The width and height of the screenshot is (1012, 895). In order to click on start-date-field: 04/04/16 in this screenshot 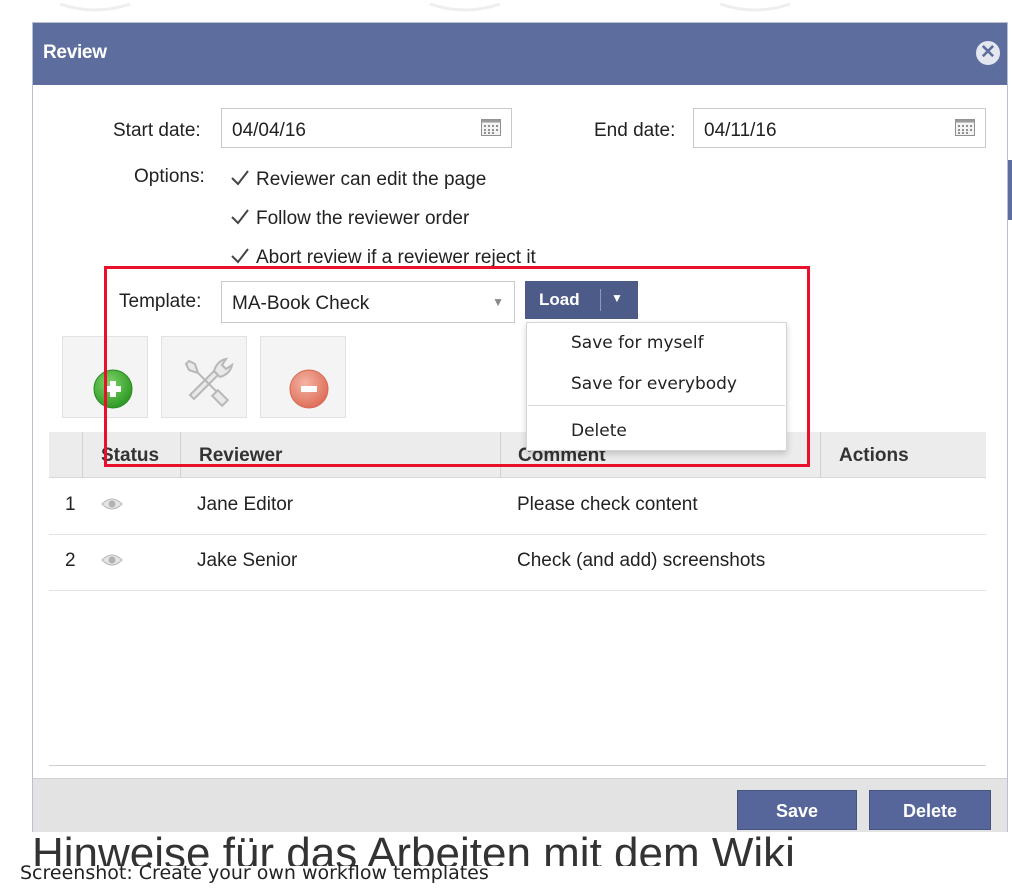, I will do `click(366, 128)`.